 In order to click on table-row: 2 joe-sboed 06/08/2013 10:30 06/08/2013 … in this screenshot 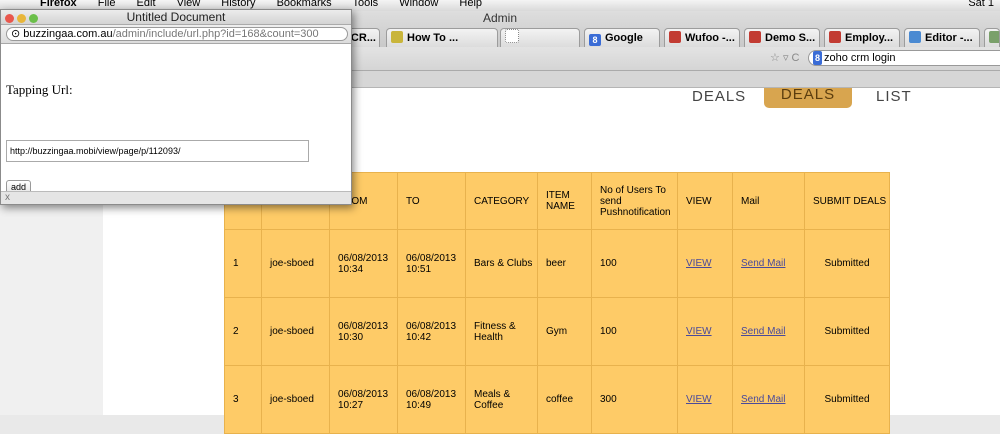, I will do `click(557, 331)`.